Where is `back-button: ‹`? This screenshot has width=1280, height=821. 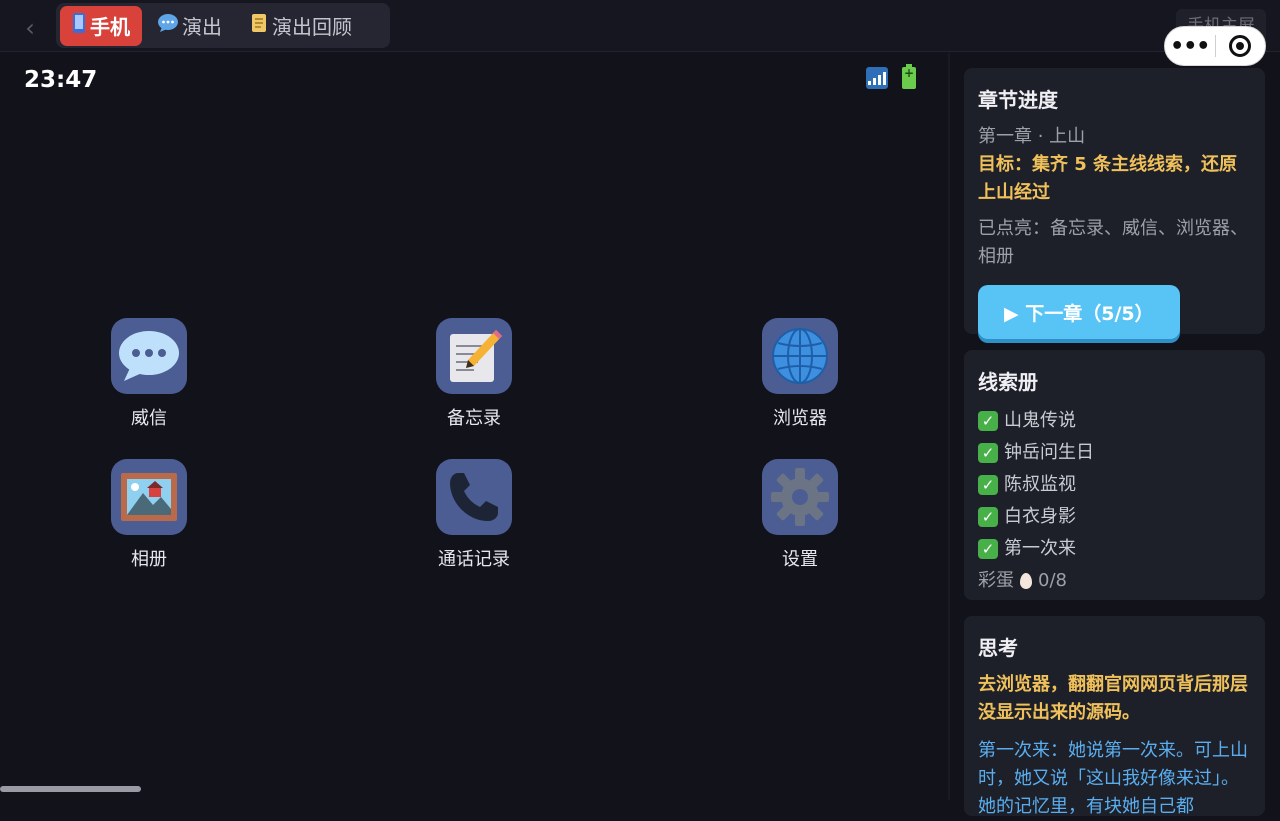
back-button: ‹ is located at coordinates (30, 28).